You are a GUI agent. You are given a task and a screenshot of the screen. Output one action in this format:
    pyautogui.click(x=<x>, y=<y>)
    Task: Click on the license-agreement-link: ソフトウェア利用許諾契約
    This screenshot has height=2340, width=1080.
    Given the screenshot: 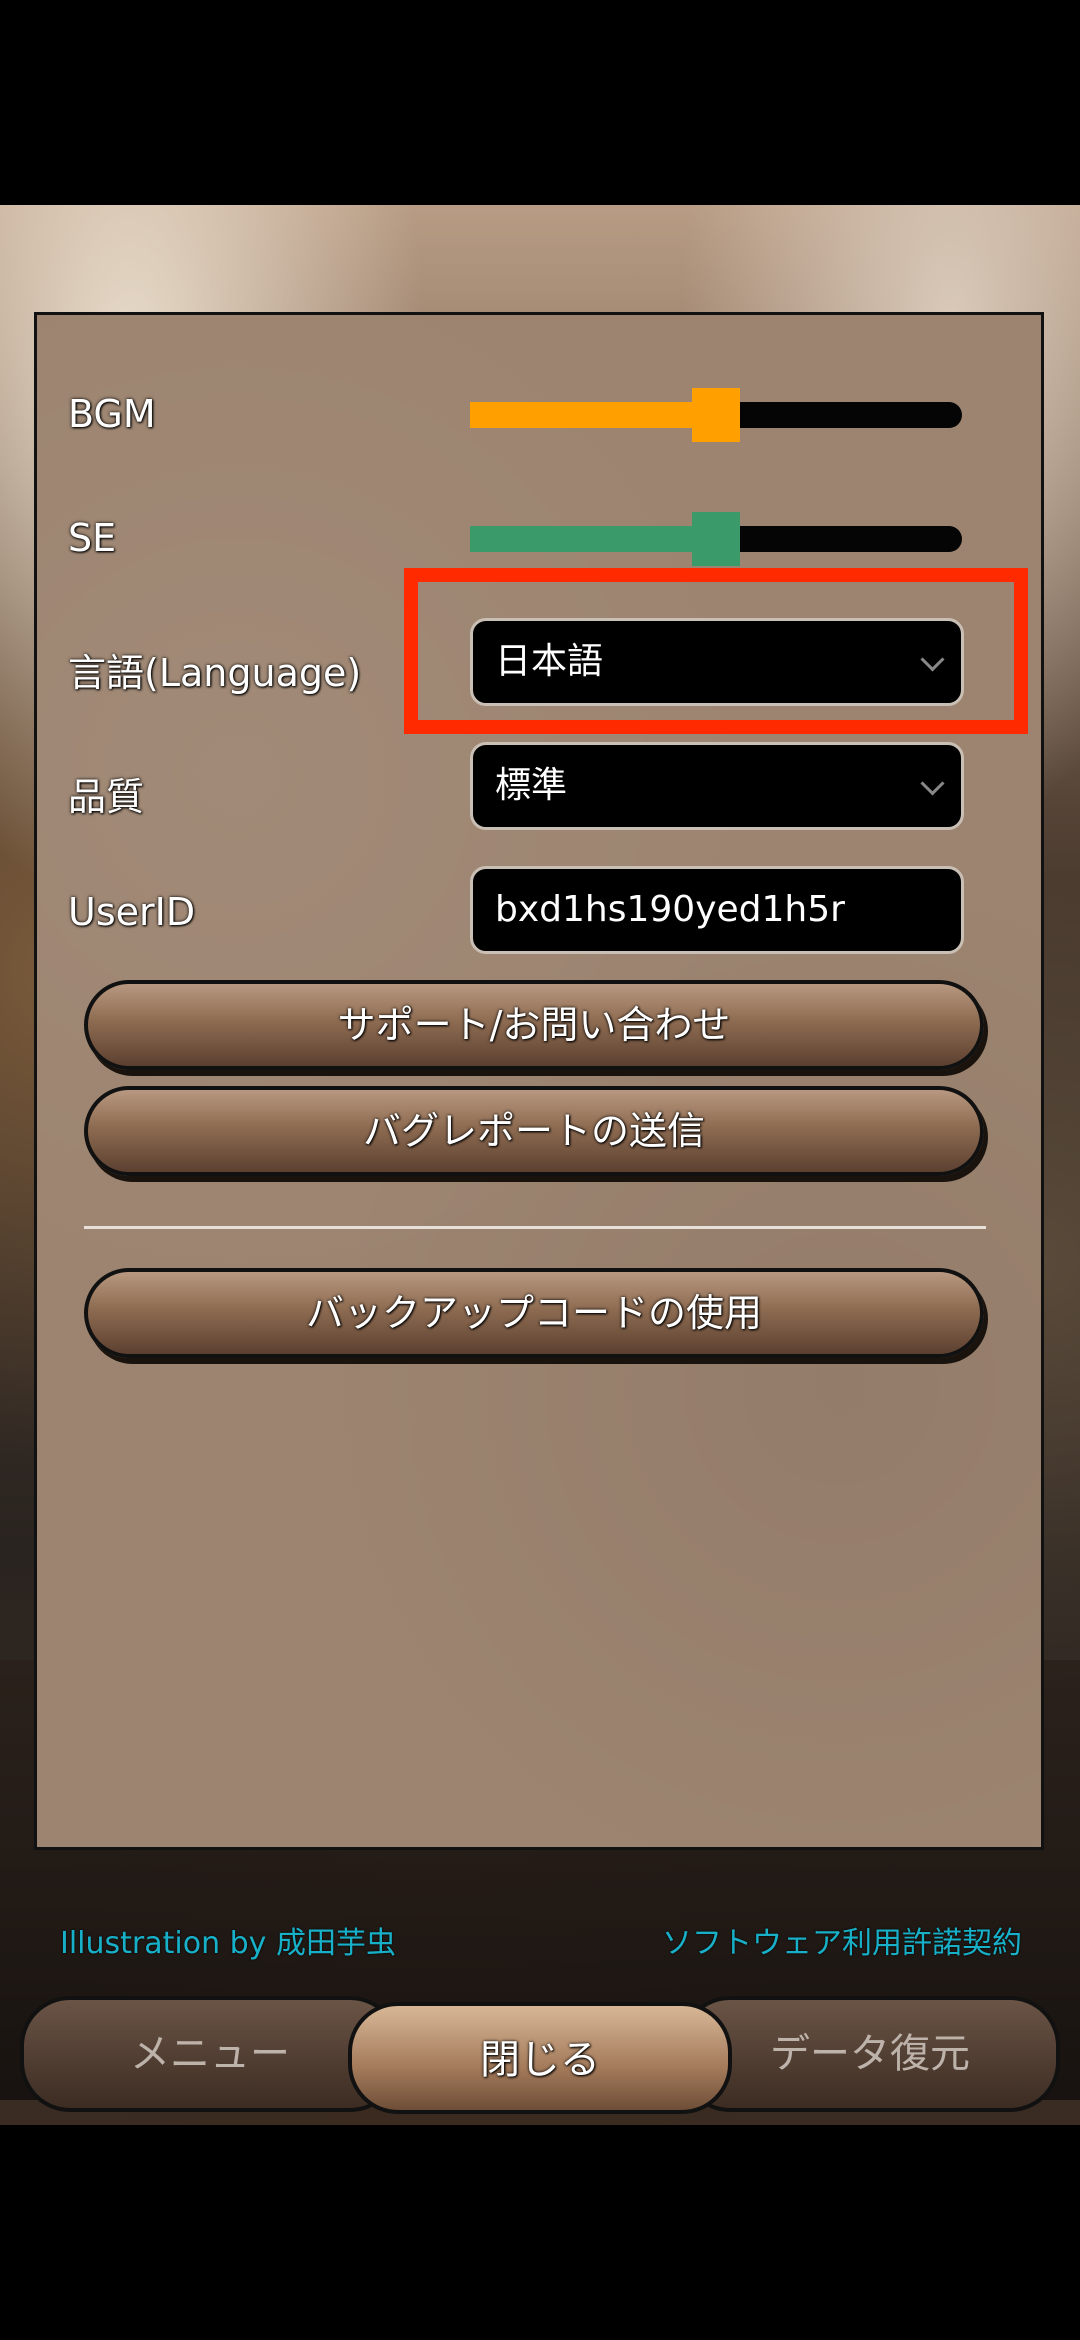 What is the action you would take?
    pyautogui.click(x=842, y=1940)
    